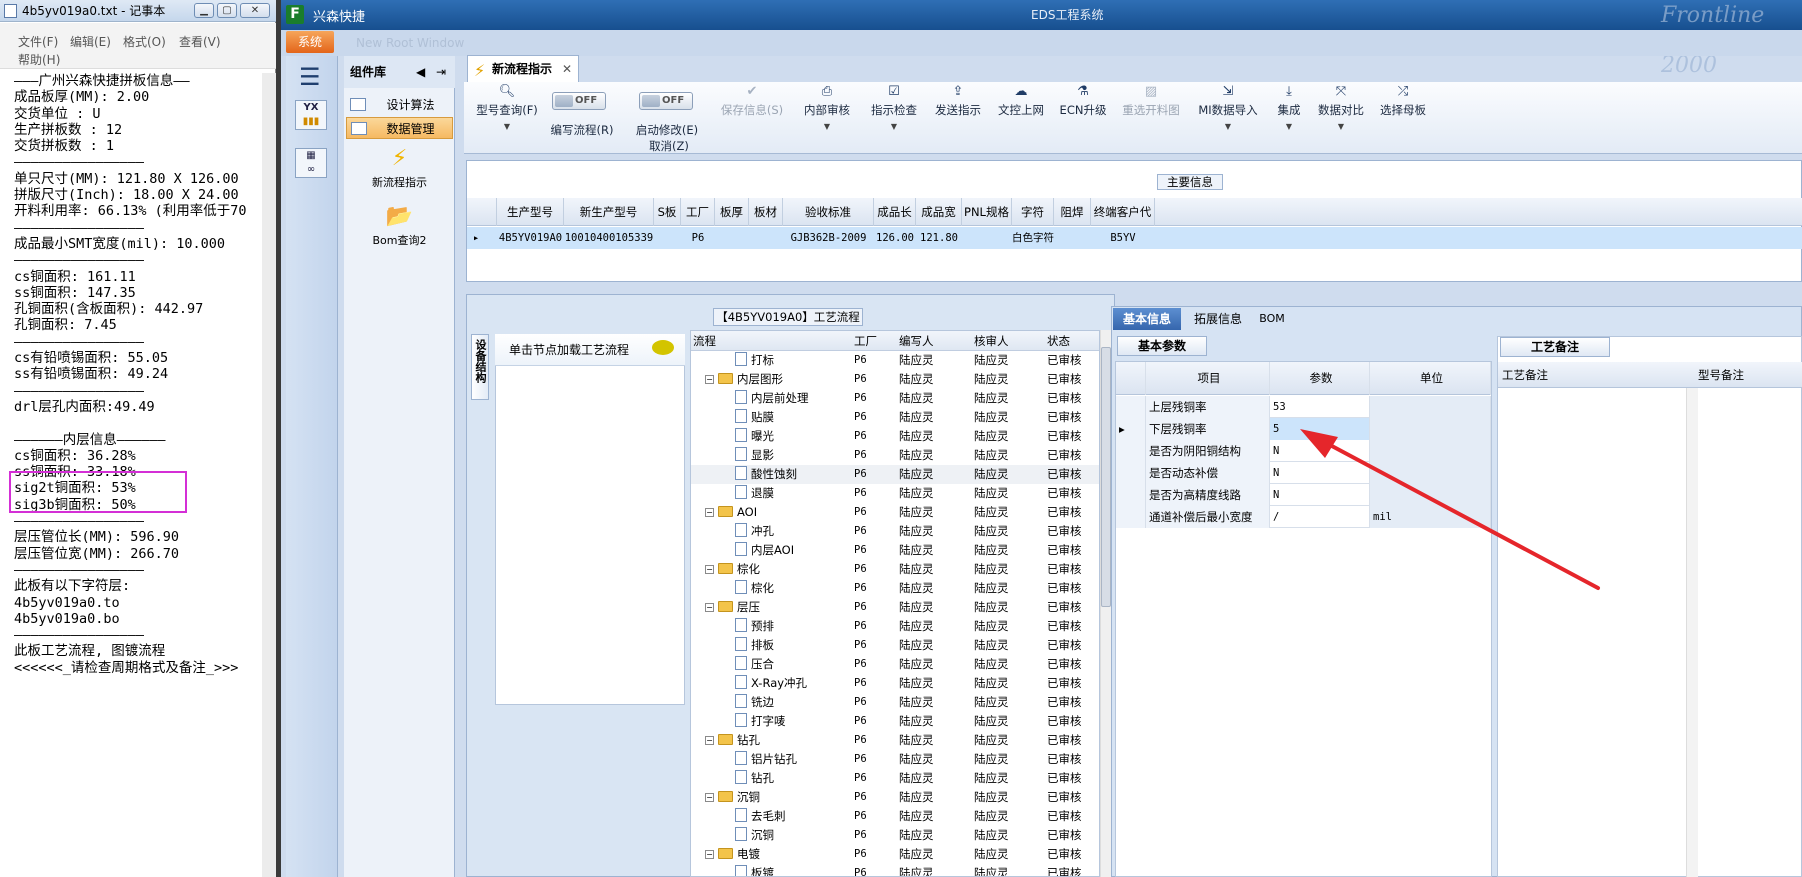 The width and height of the screenshot is (1802, 877). I want to click on arrow-shaft, so click(1456, 512).